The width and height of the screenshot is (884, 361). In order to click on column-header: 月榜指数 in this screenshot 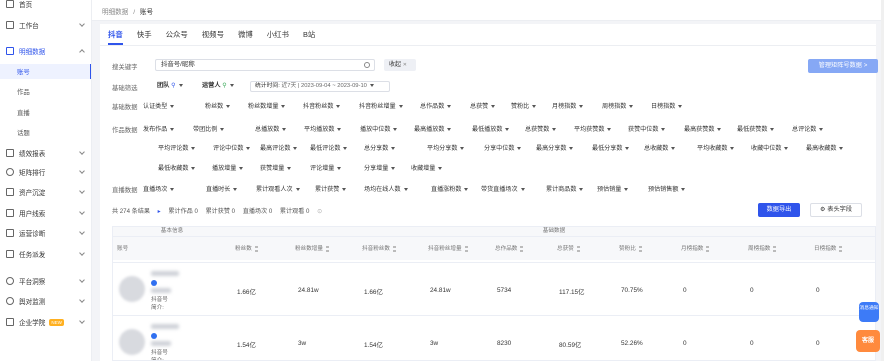, I will do `click(710, 248)`.